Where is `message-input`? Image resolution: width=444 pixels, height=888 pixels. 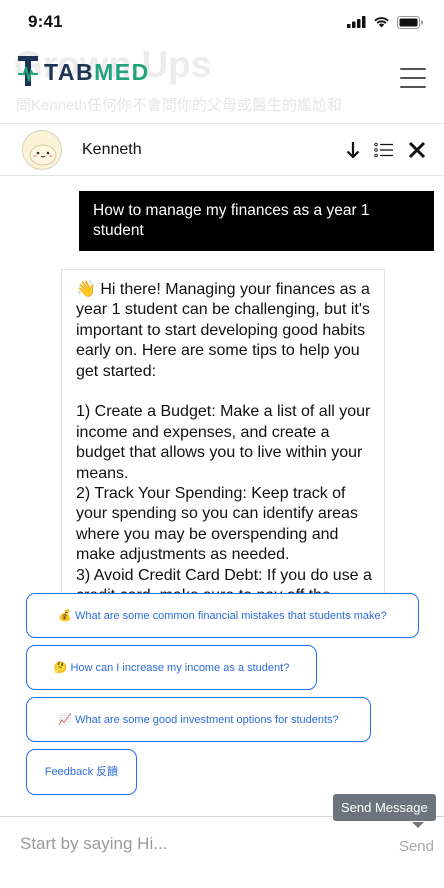 message-input is located at coordinates (207, 843).